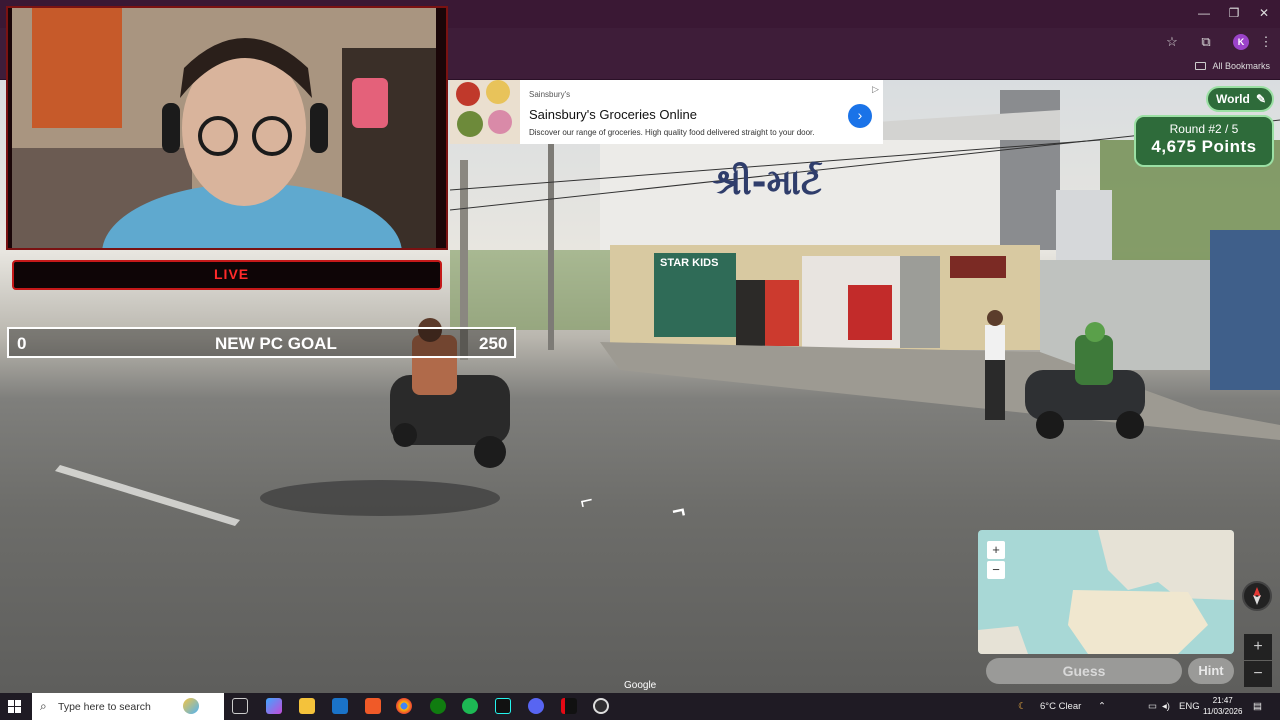  What do you see at coordinates (767, 182) in the screenshot?
I see `shop-sign: શ્રી-માર્ટ` at bounding box center [767, 182].